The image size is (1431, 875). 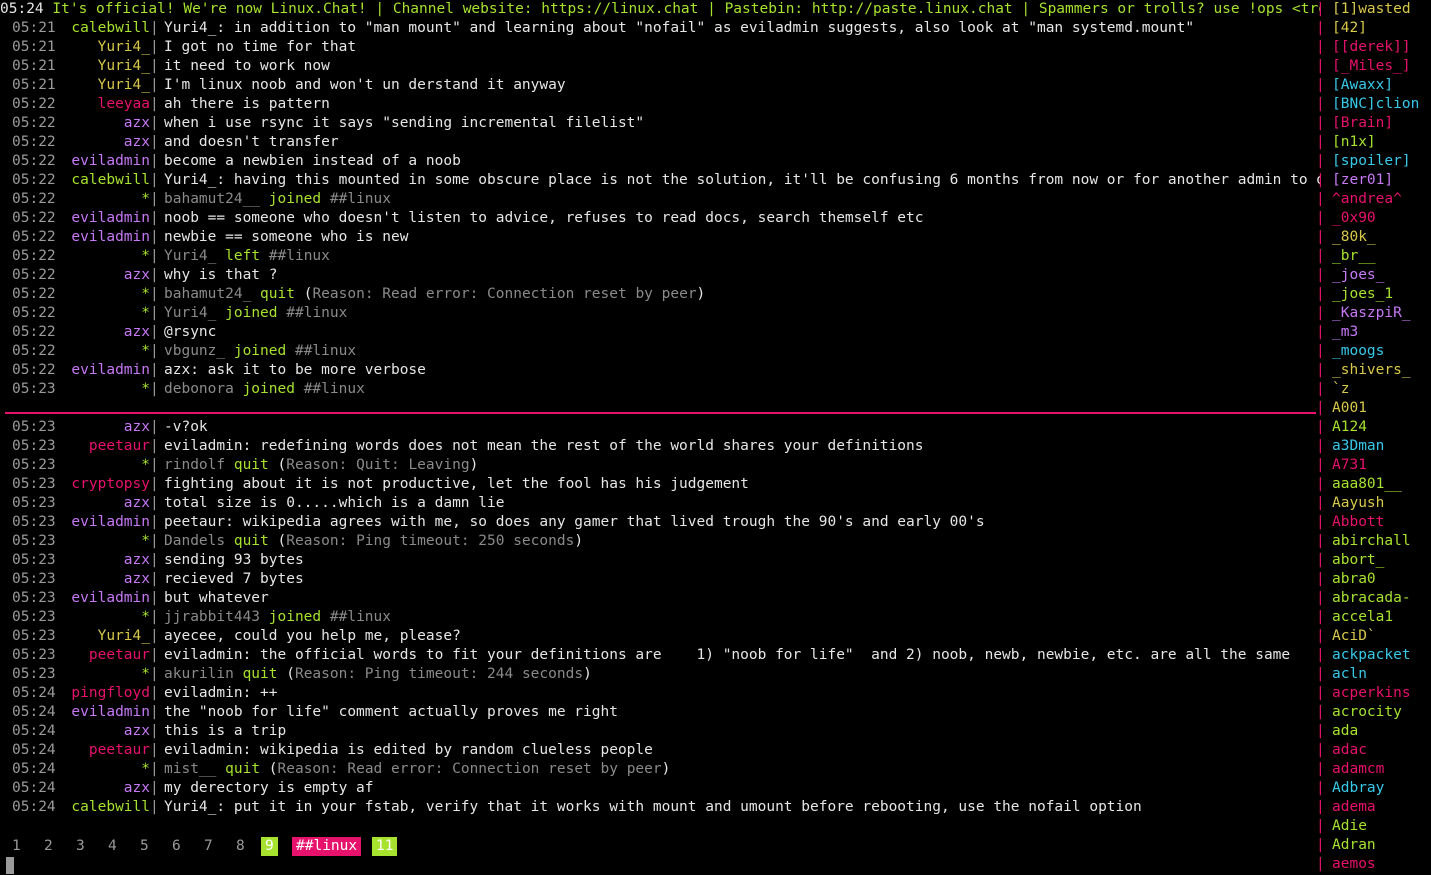 What do you see at coordinates (1358, 769) in the screenshot?
I see `nicklist-name: adamcm` at bounding box center [1358, 769].